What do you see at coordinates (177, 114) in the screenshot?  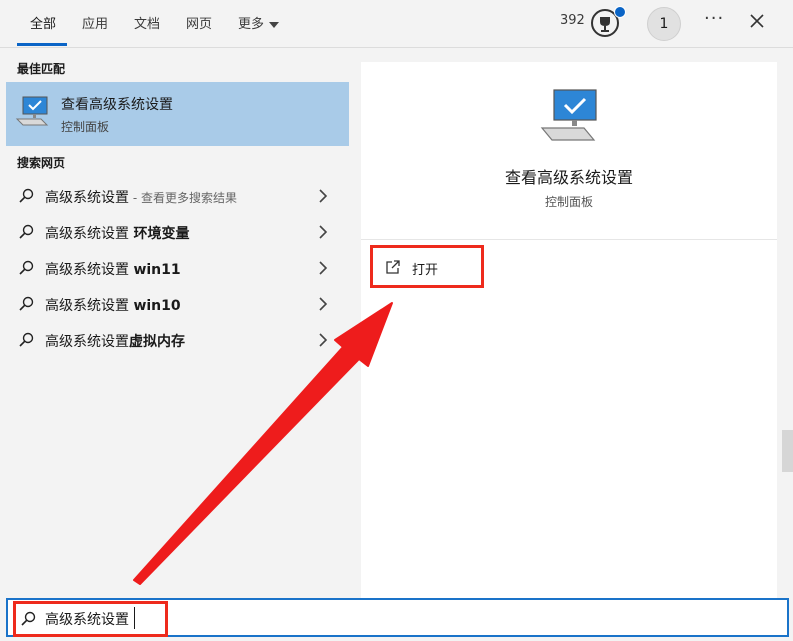 I see `best-match-item` at bounding box center [177, 114].